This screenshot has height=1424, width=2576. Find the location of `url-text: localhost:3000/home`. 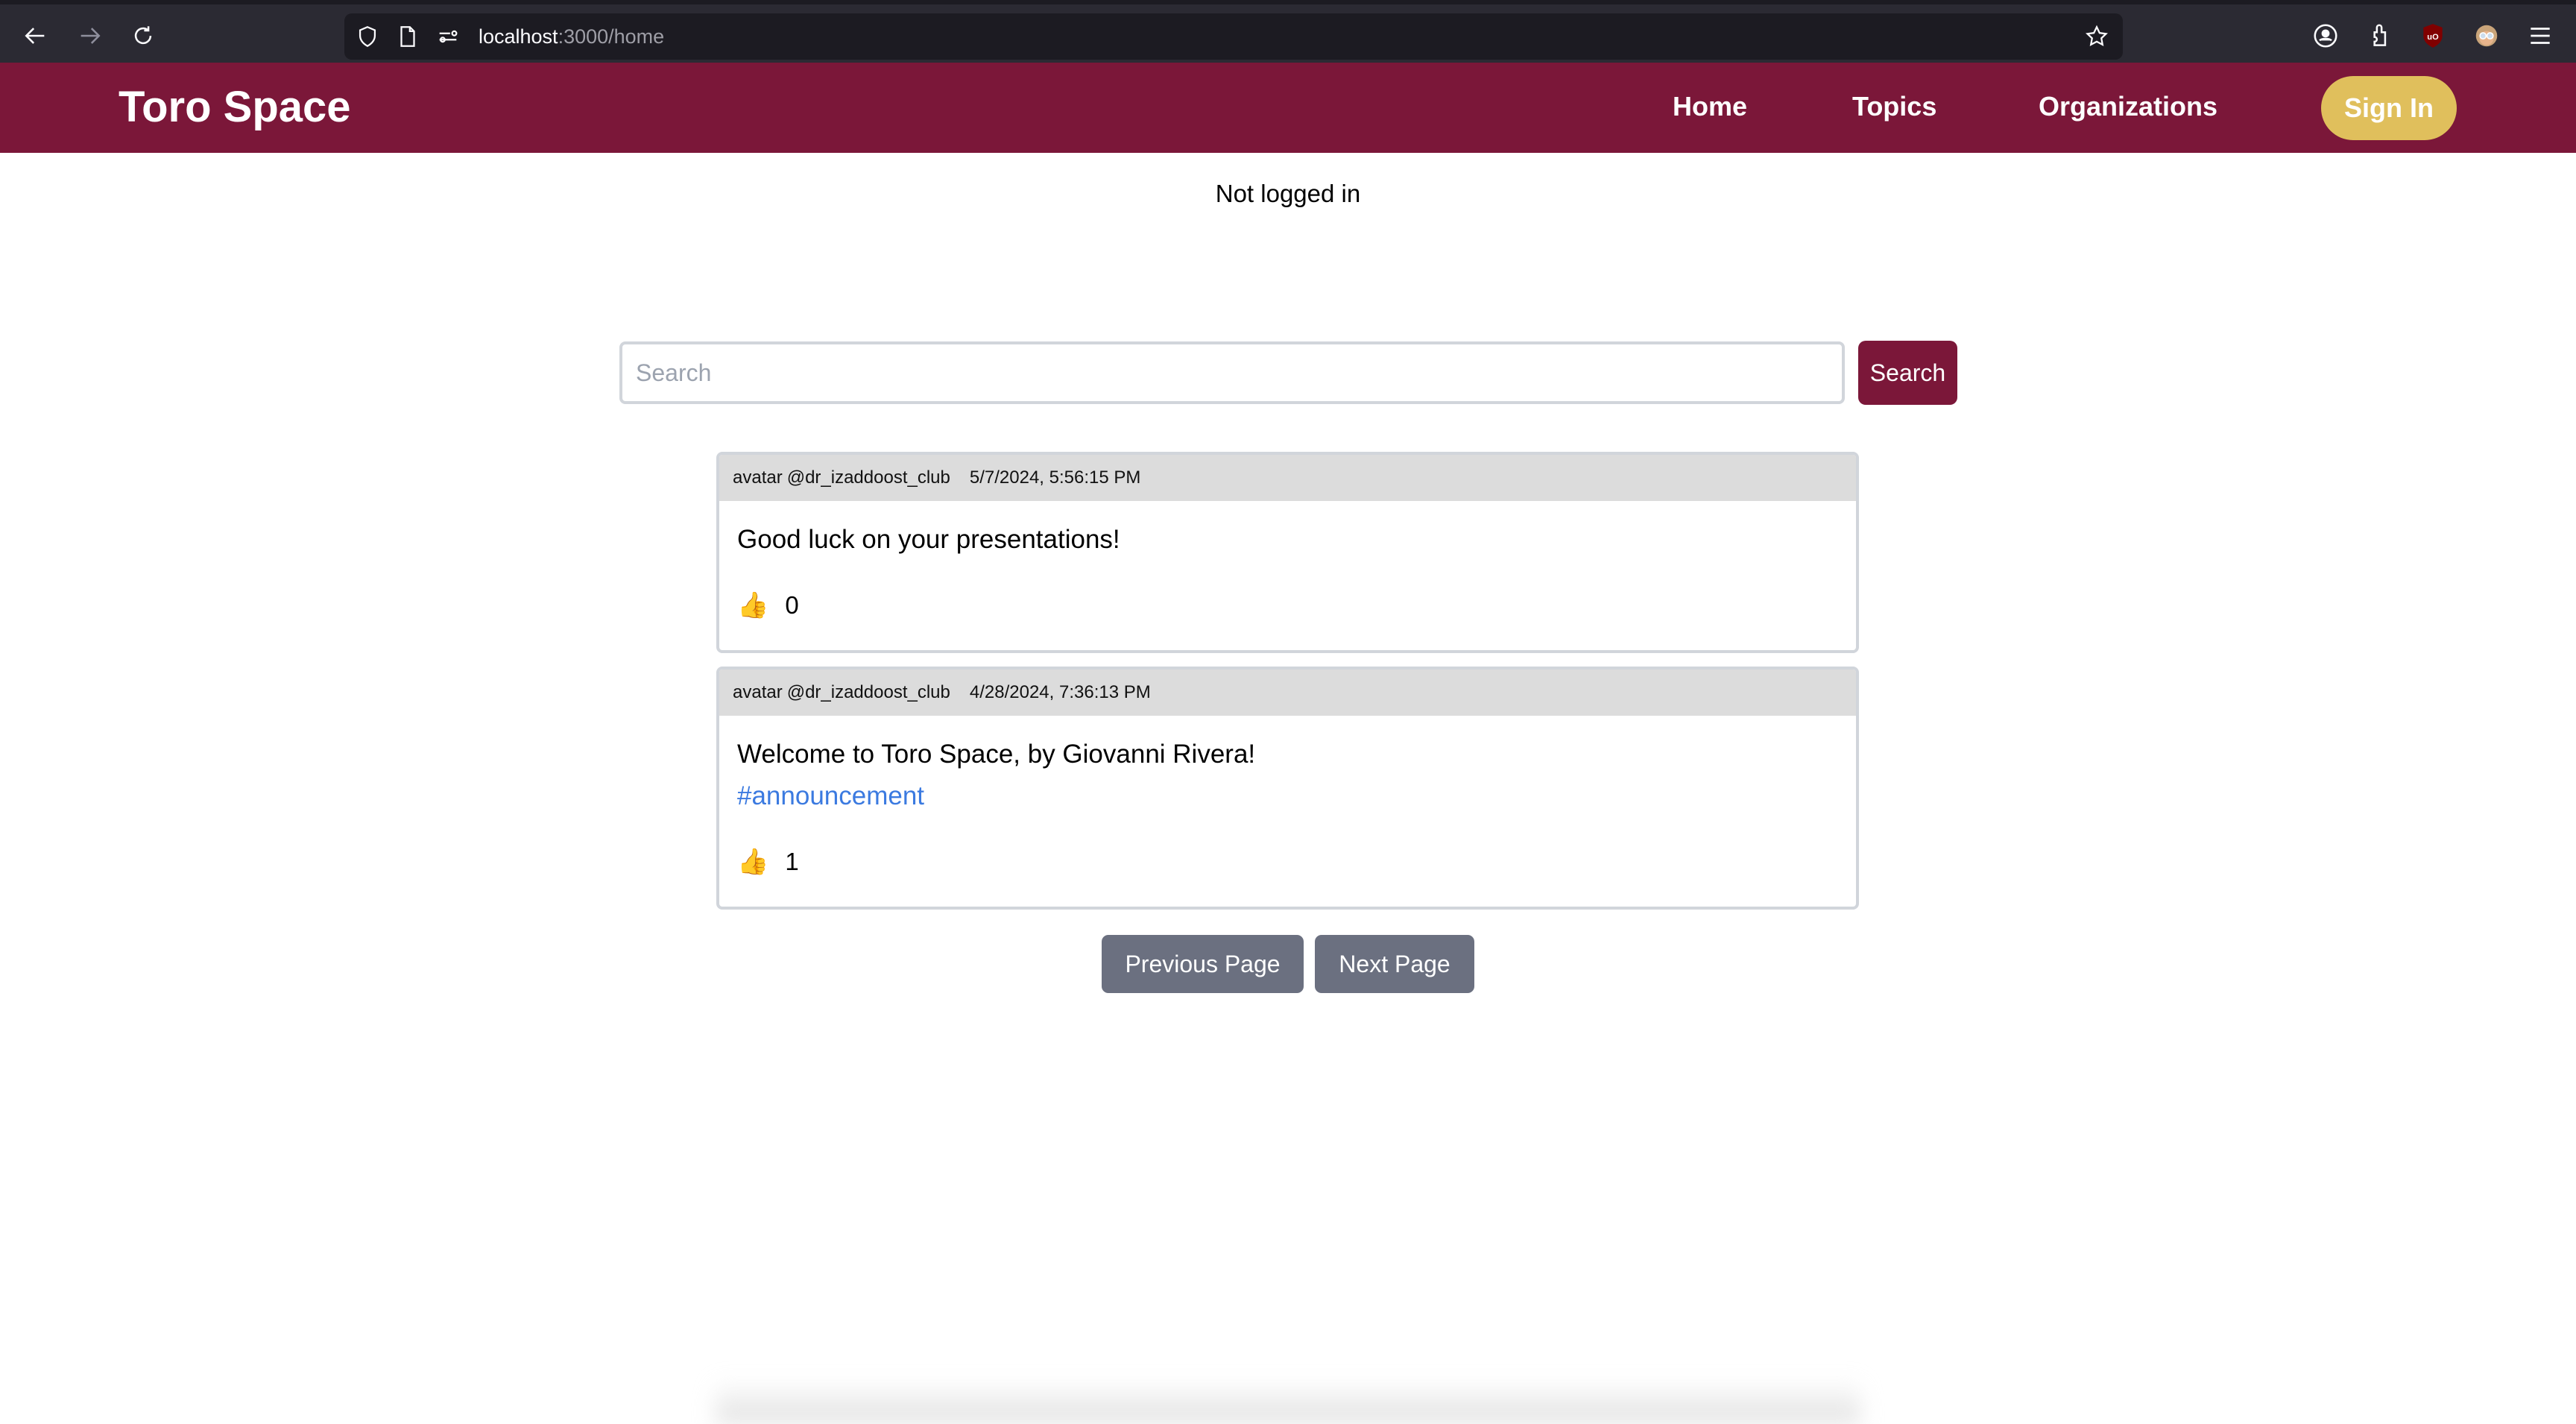

url-text: localhost:3000/home is located at coordinates (571, 36).